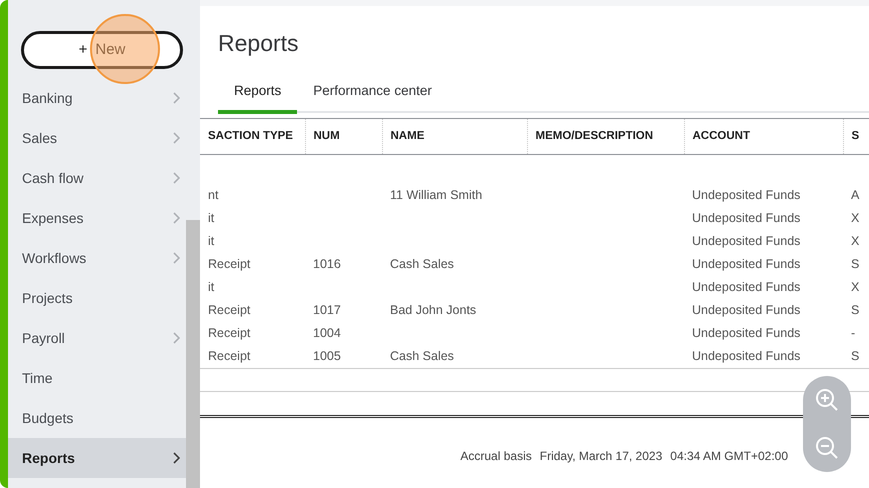  What do you see at coordinates (258, 94) in the screenshot?
I see `tab: Reports` at bounding box center [258, 94].